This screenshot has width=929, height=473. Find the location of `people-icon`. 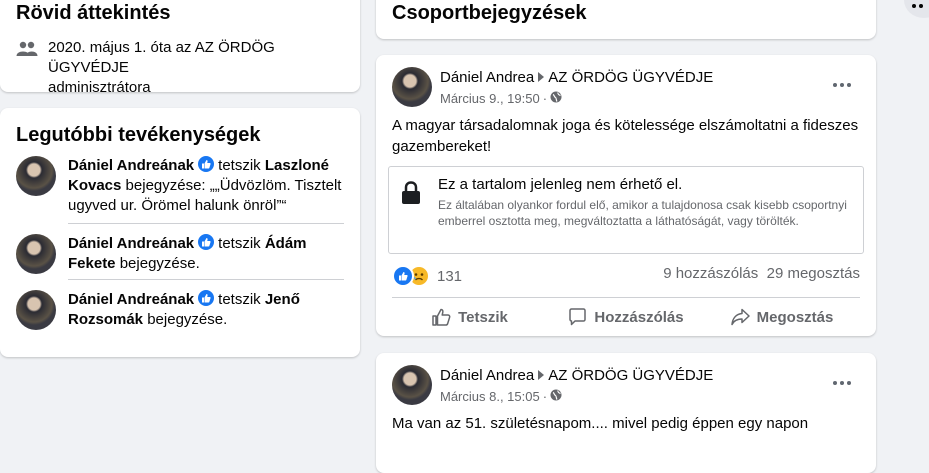

people-icon is located at coordinates (28, 69).